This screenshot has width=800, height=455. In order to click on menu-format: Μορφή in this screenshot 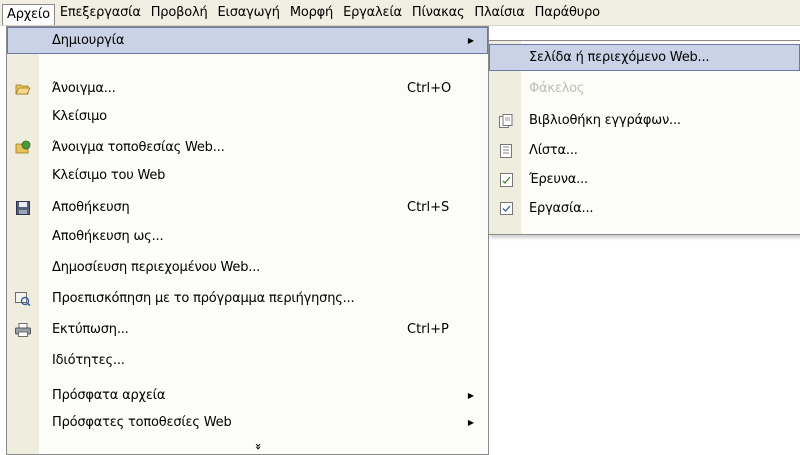, I will do `click(311, 13)`.